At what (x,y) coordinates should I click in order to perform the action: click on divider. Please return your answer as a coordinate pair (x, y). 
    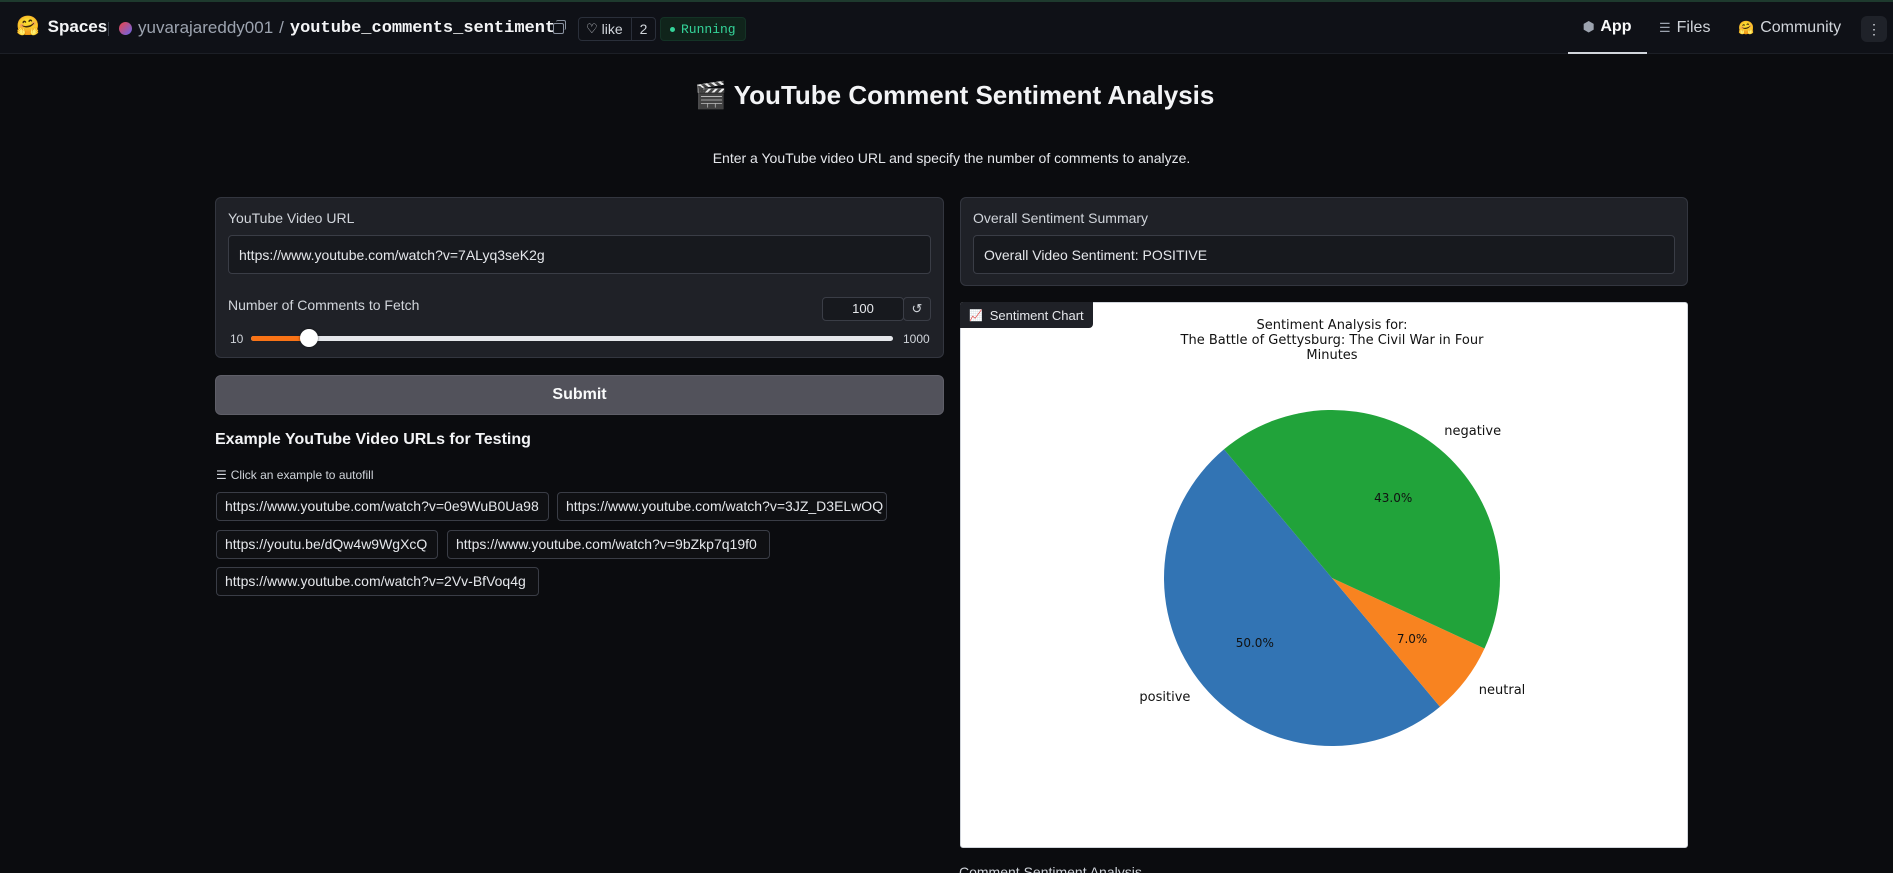
    Looking at the image, I should click on (108, 29).